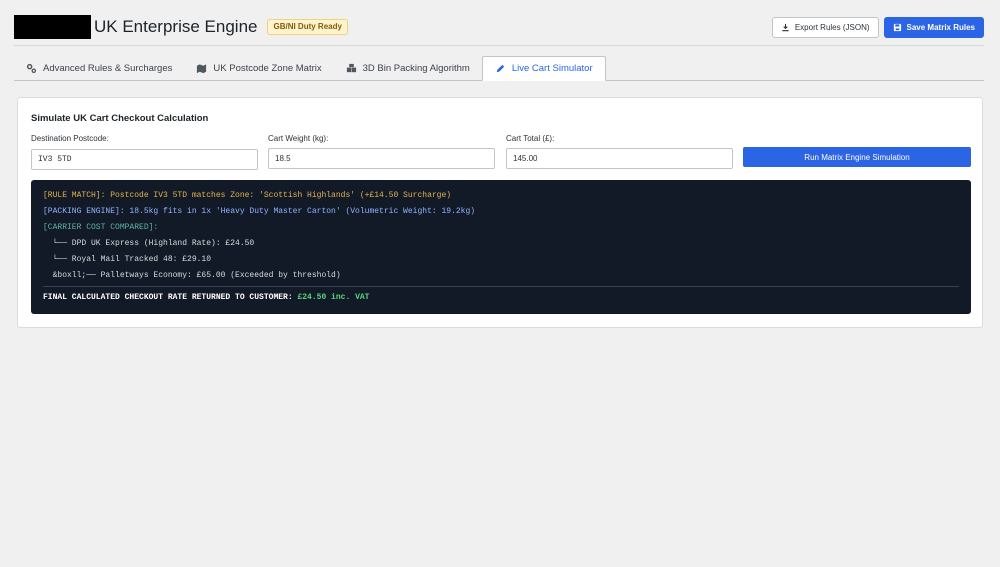 The width and height of the screenshot is (1000, 567). I want to click on tab-advanced-rules-label: Advanced Rules & Surcharges, so click(108, 68).